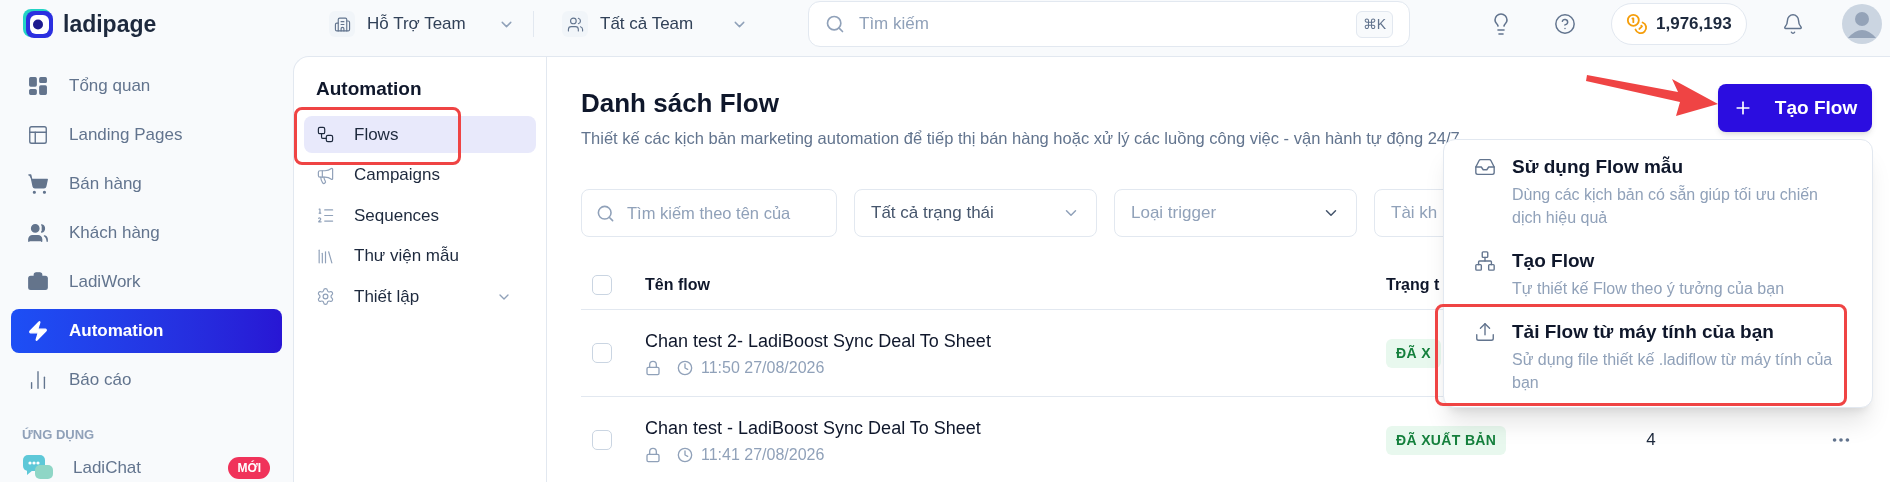 Image resolution: width=1890 pixels, height=482 pixels. I want to click on coins-icon, so click(1637, 24).